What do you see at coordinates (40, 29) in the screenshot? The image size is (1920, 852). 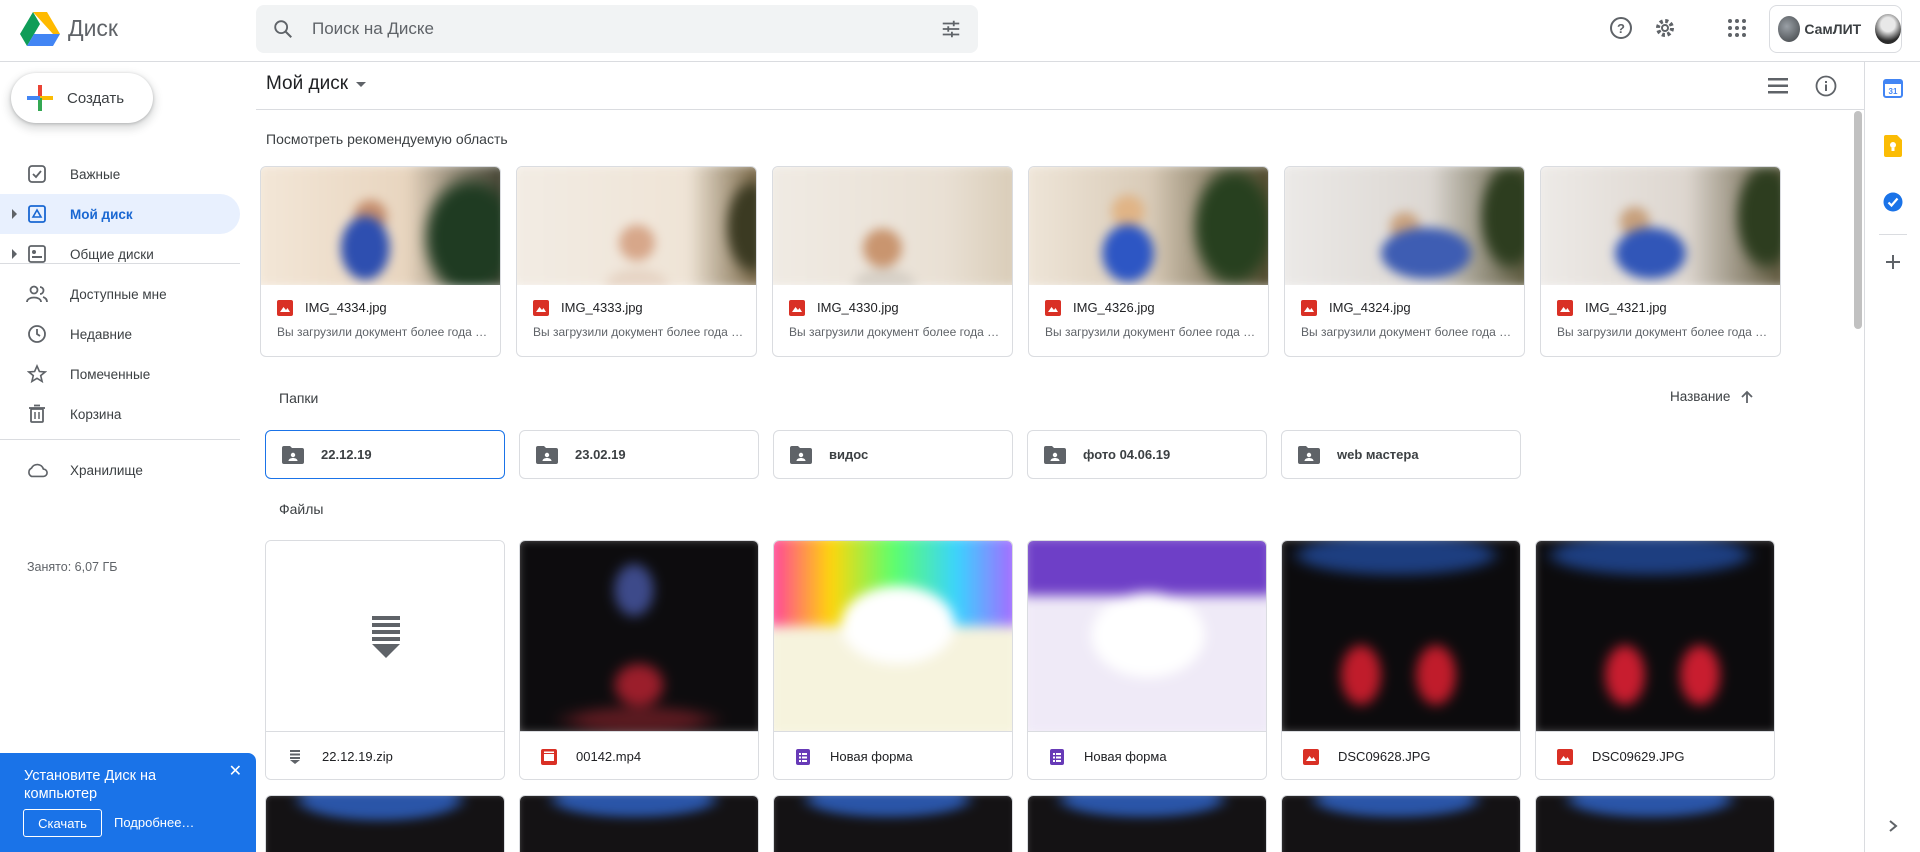 I see `drive-logo-icon` at bounding box center [40, 29].